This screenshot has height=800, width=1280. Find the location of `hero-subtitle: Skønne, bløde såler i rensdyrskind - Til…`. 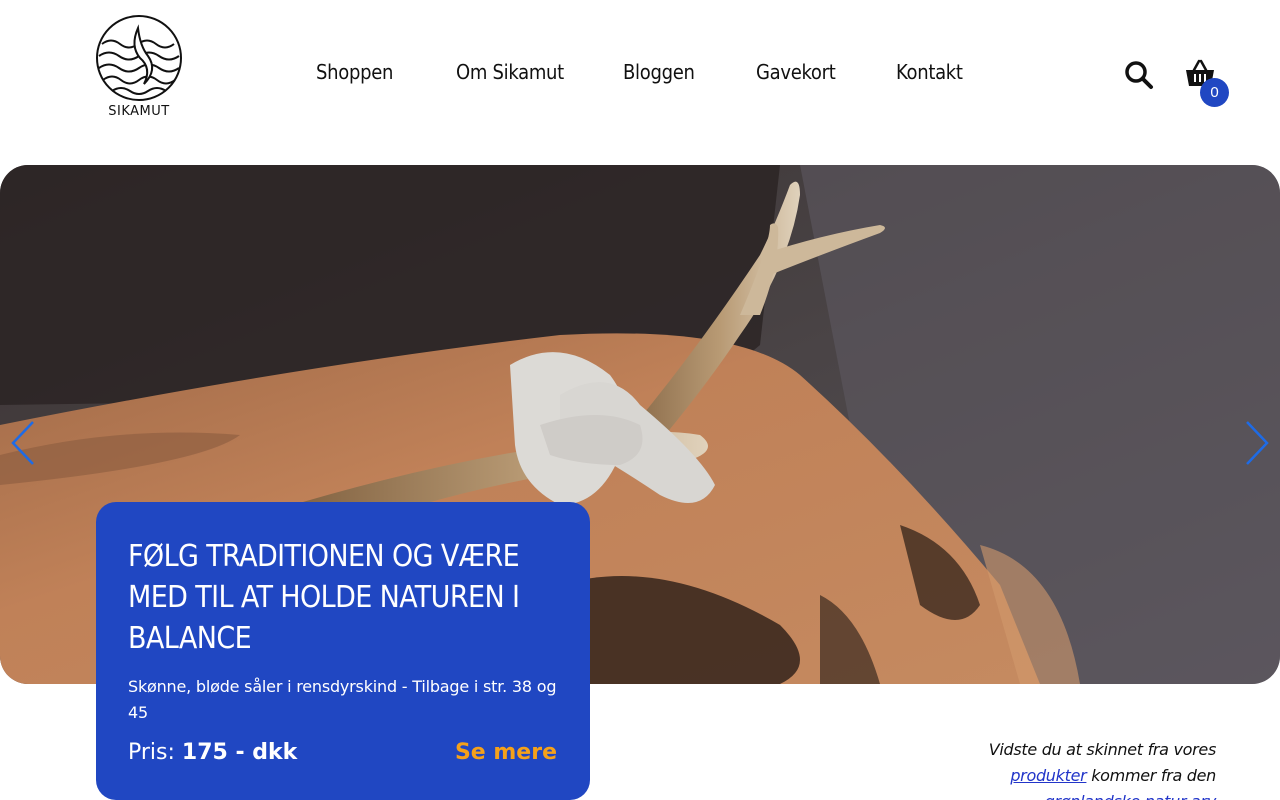

hero-subtitle: Skønne, bløde såler i rensdyrskind - Til… is located at coordinates (342, 699).